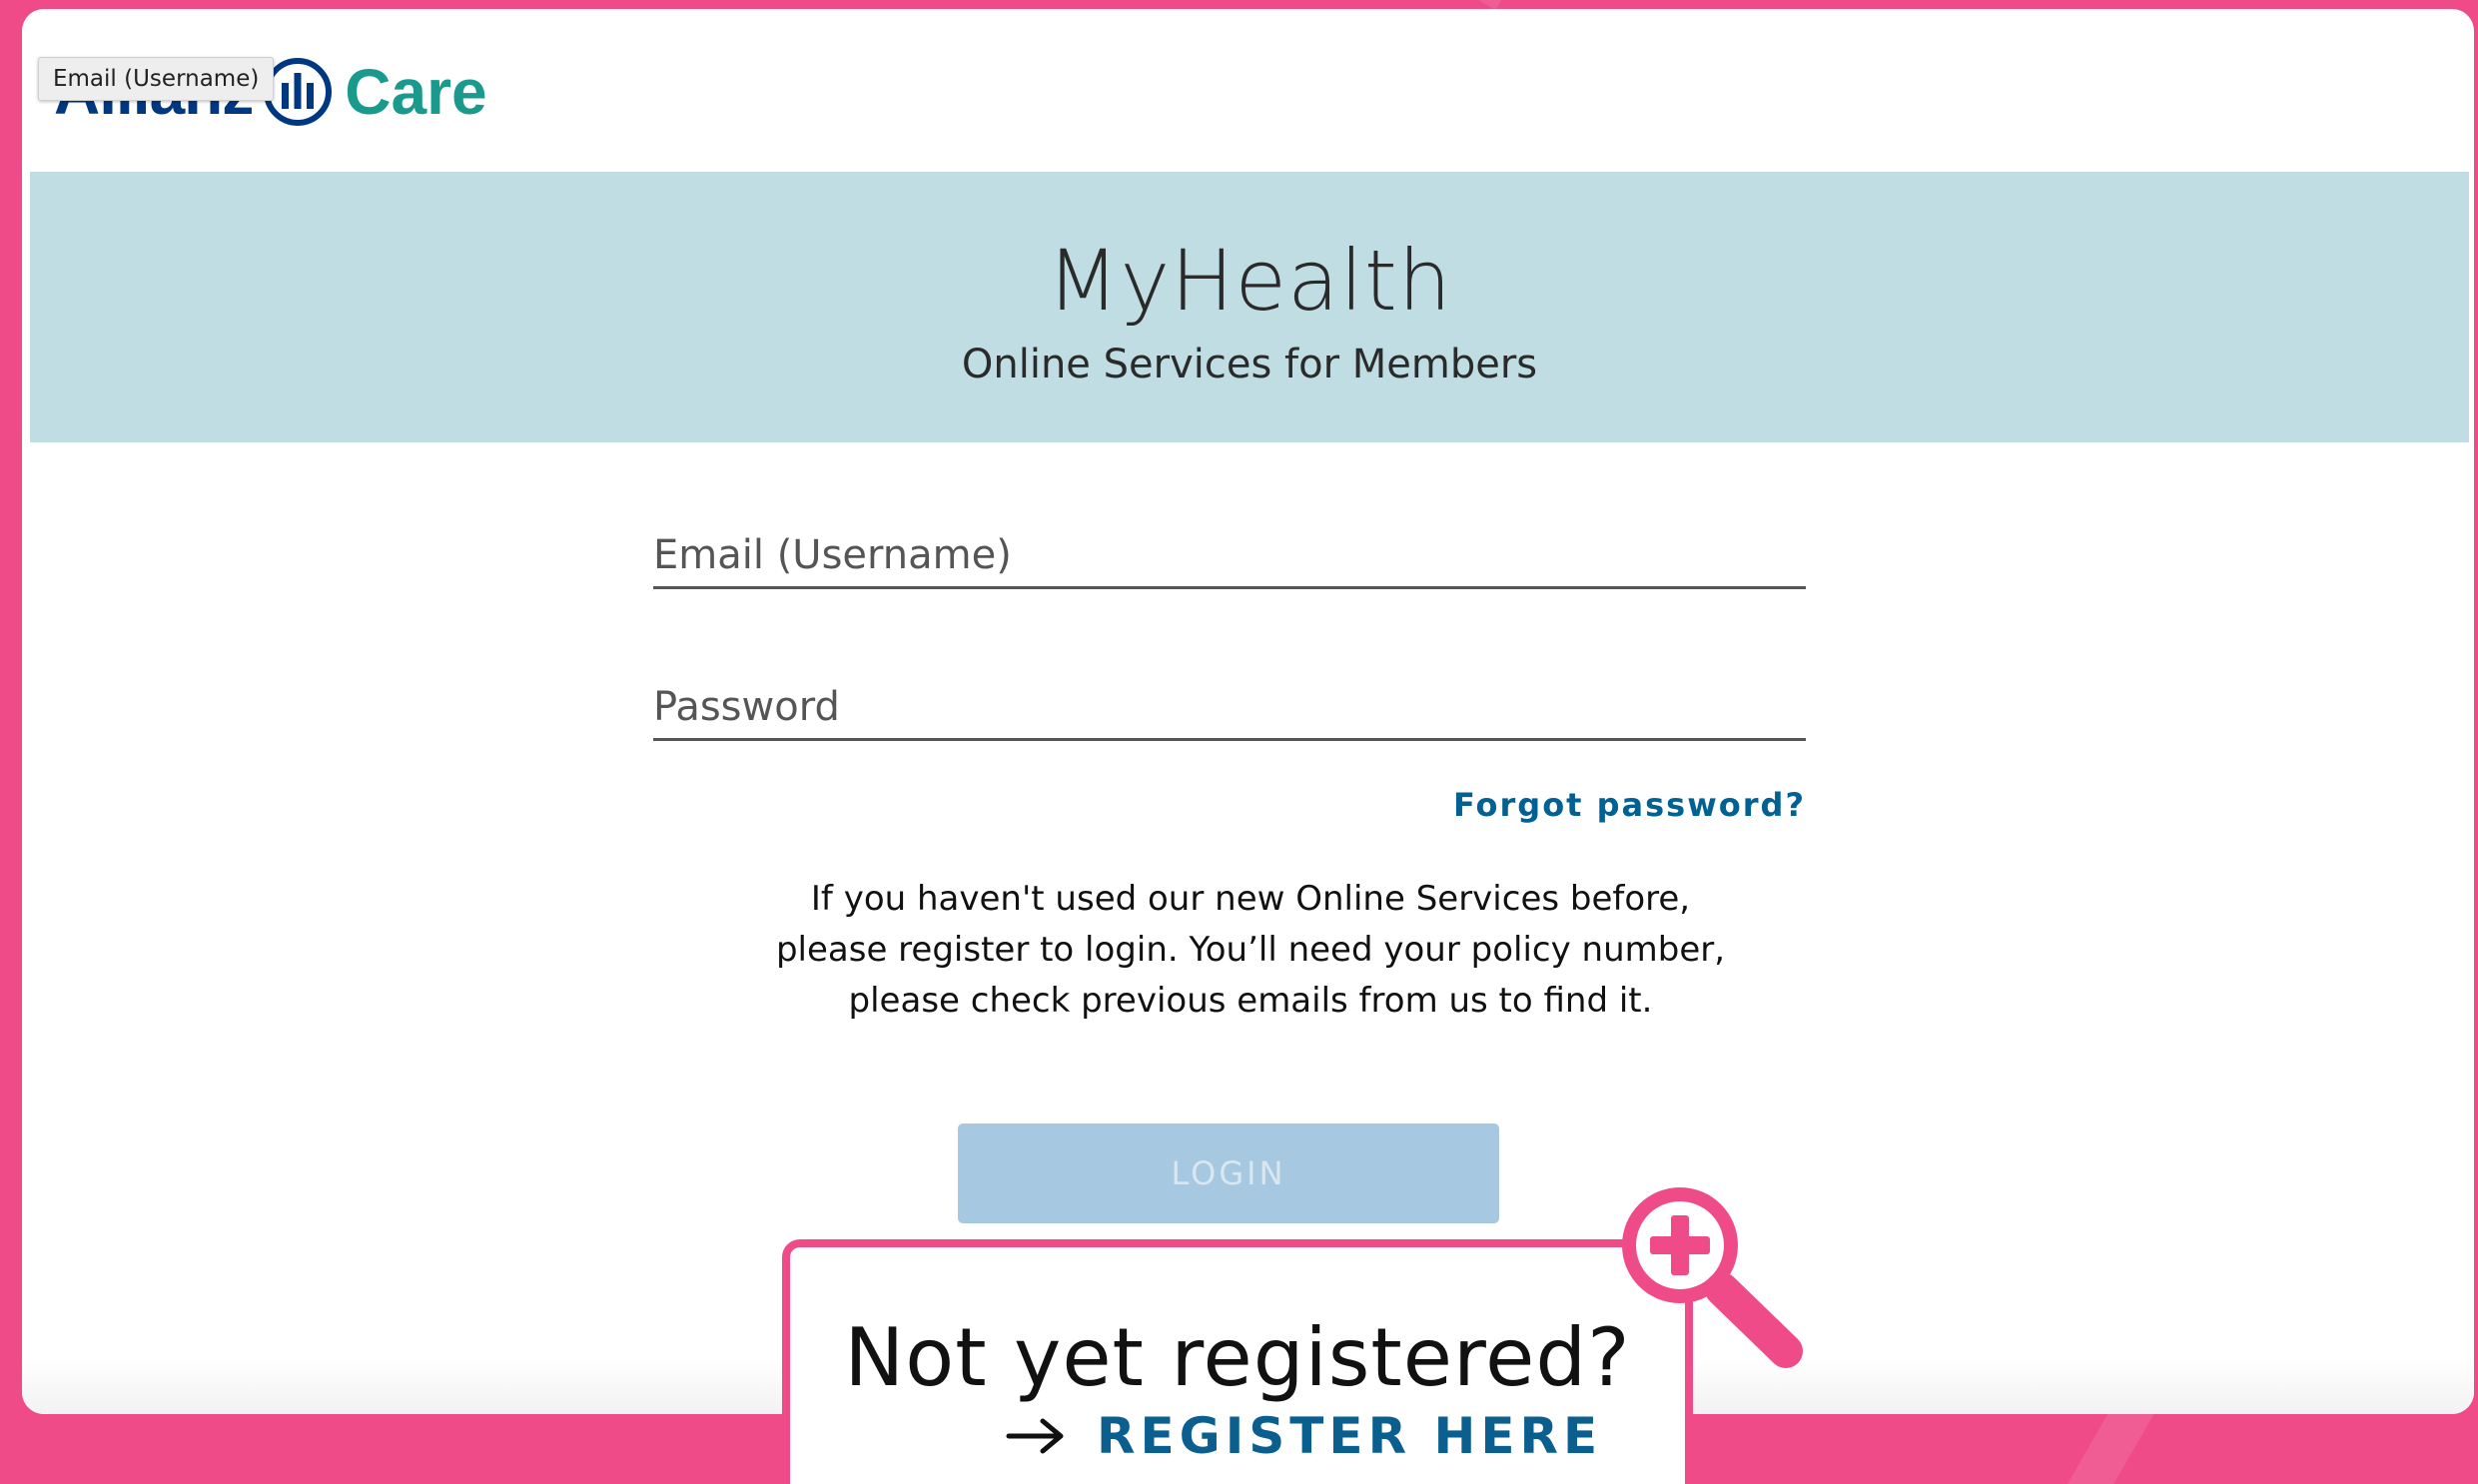 This screenshot has height=1484, width=2478. Describe the element at coordinates (1248, 90) in the screenshot. I see `site-header: Allianz Care Email (Username)` at that location.